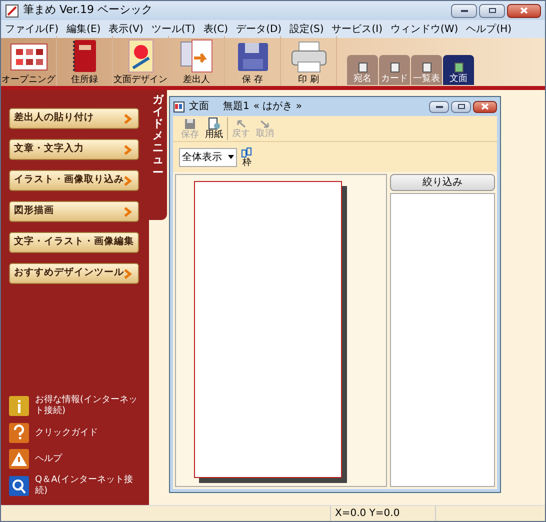 The width and height of the screenshot is (546, 522). I want to click on guide-menu-tab: ガイドメニュー, so click(158, 155).